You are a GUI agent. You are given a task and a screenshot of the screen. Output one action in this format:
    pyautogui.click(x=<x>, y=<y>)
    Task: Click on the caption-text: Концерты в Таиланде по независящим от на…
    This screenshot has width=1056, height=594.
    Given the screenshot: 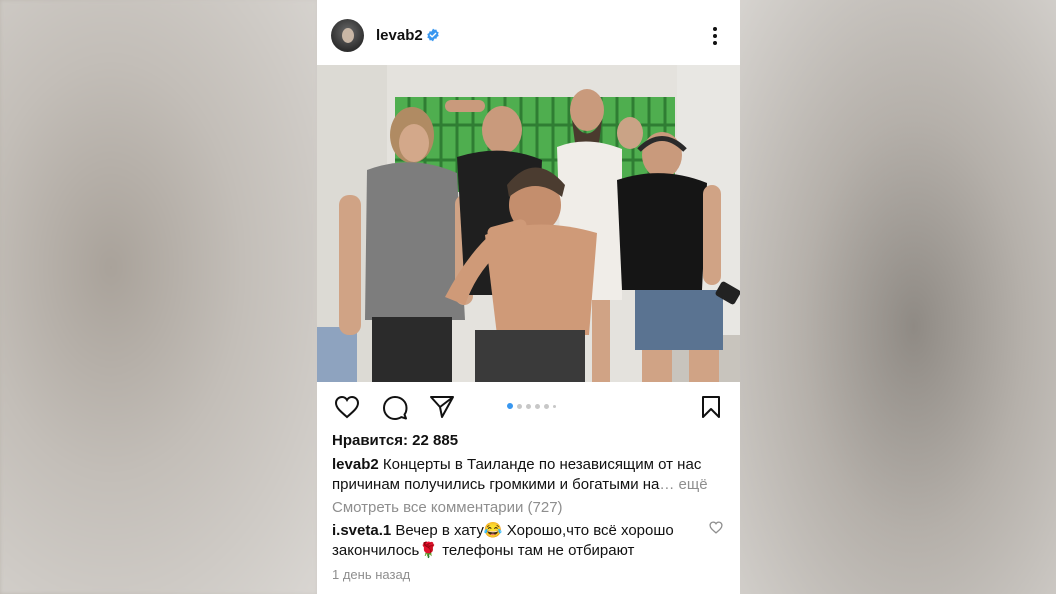 What is the action you would take?
    pyautogui.click(x=517, y=474)
    